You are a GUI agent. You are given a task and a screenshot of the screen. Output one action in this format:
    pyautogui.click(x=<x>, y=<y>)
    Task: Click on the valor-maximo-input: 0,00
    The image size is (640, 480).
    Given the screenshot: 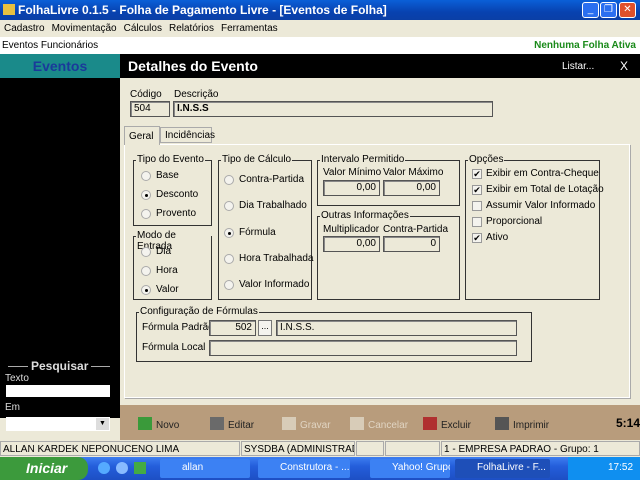 What is the action you would take?
    pyautogui.click(x=411, y=188)
    